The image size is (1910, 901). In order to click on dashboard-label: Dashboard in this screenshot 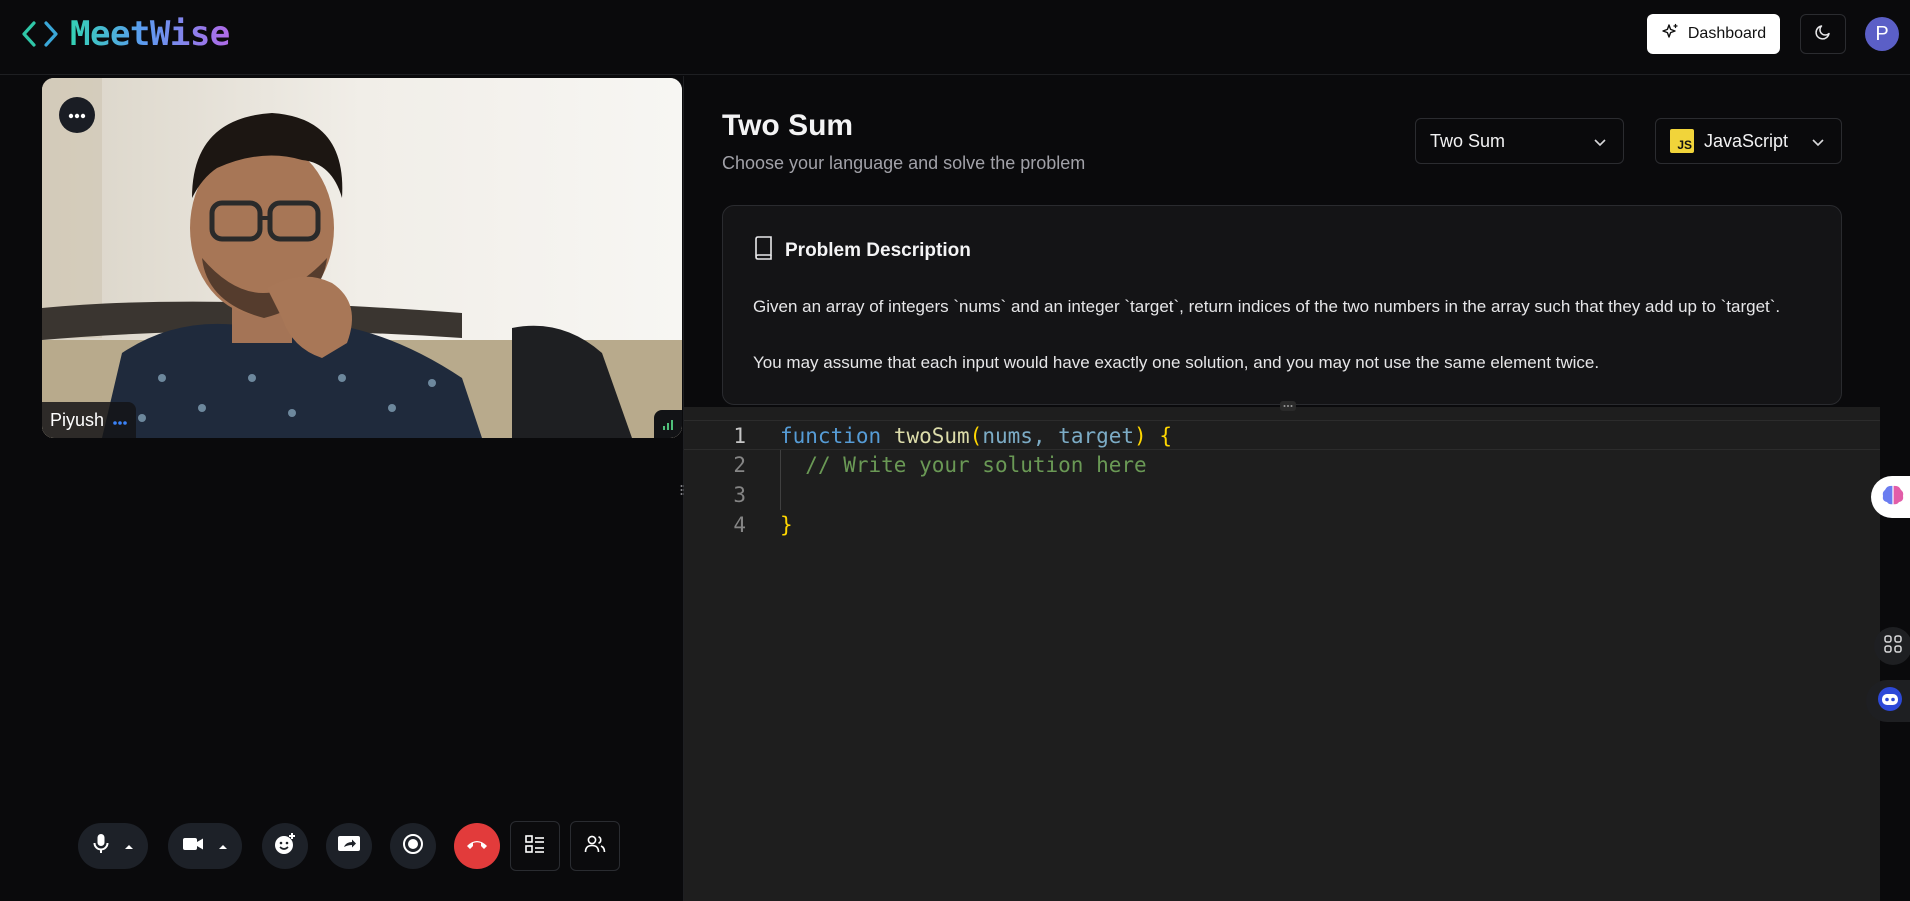, I will do `click(1727, 33)`.